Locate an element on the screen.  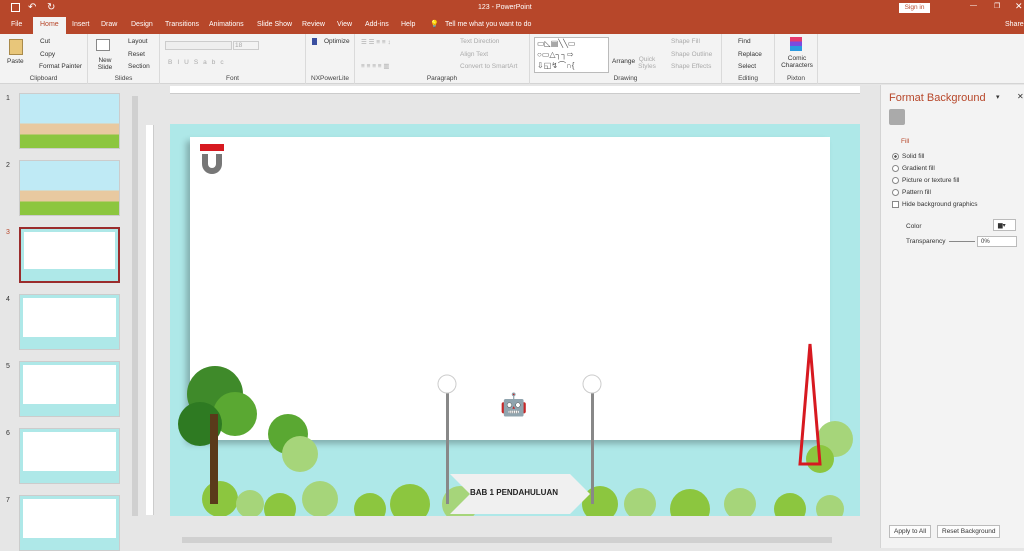
save-icon is located at coordinates (15, 7).